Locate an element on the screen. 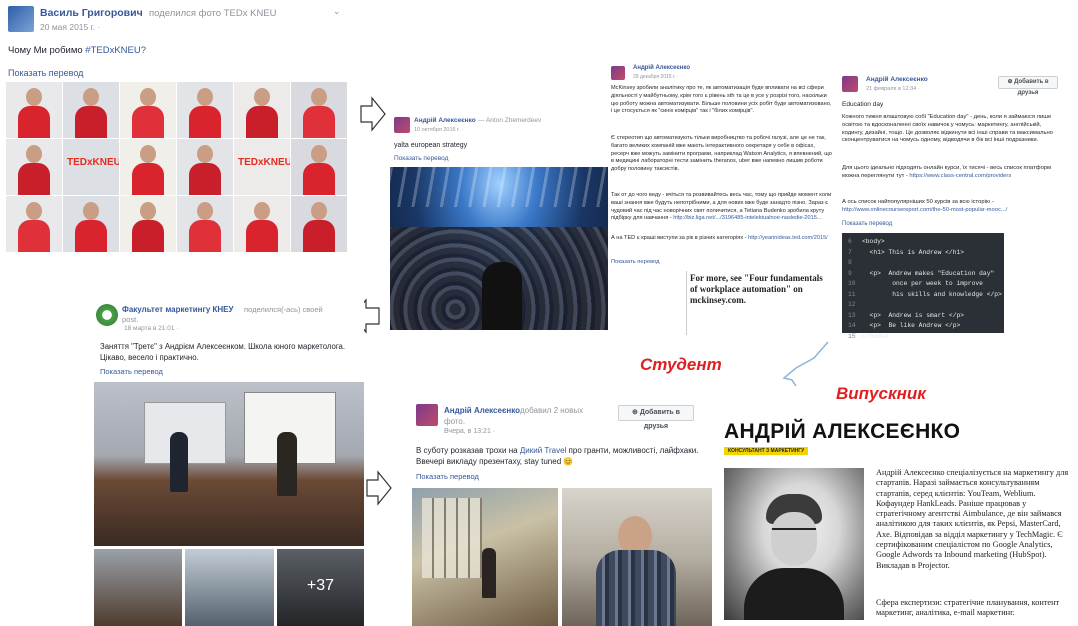 The width and height of the screenshot is (1078, 626). post-author: Факультет маркетингу КНЕУ is located at coordinates (177, 309).